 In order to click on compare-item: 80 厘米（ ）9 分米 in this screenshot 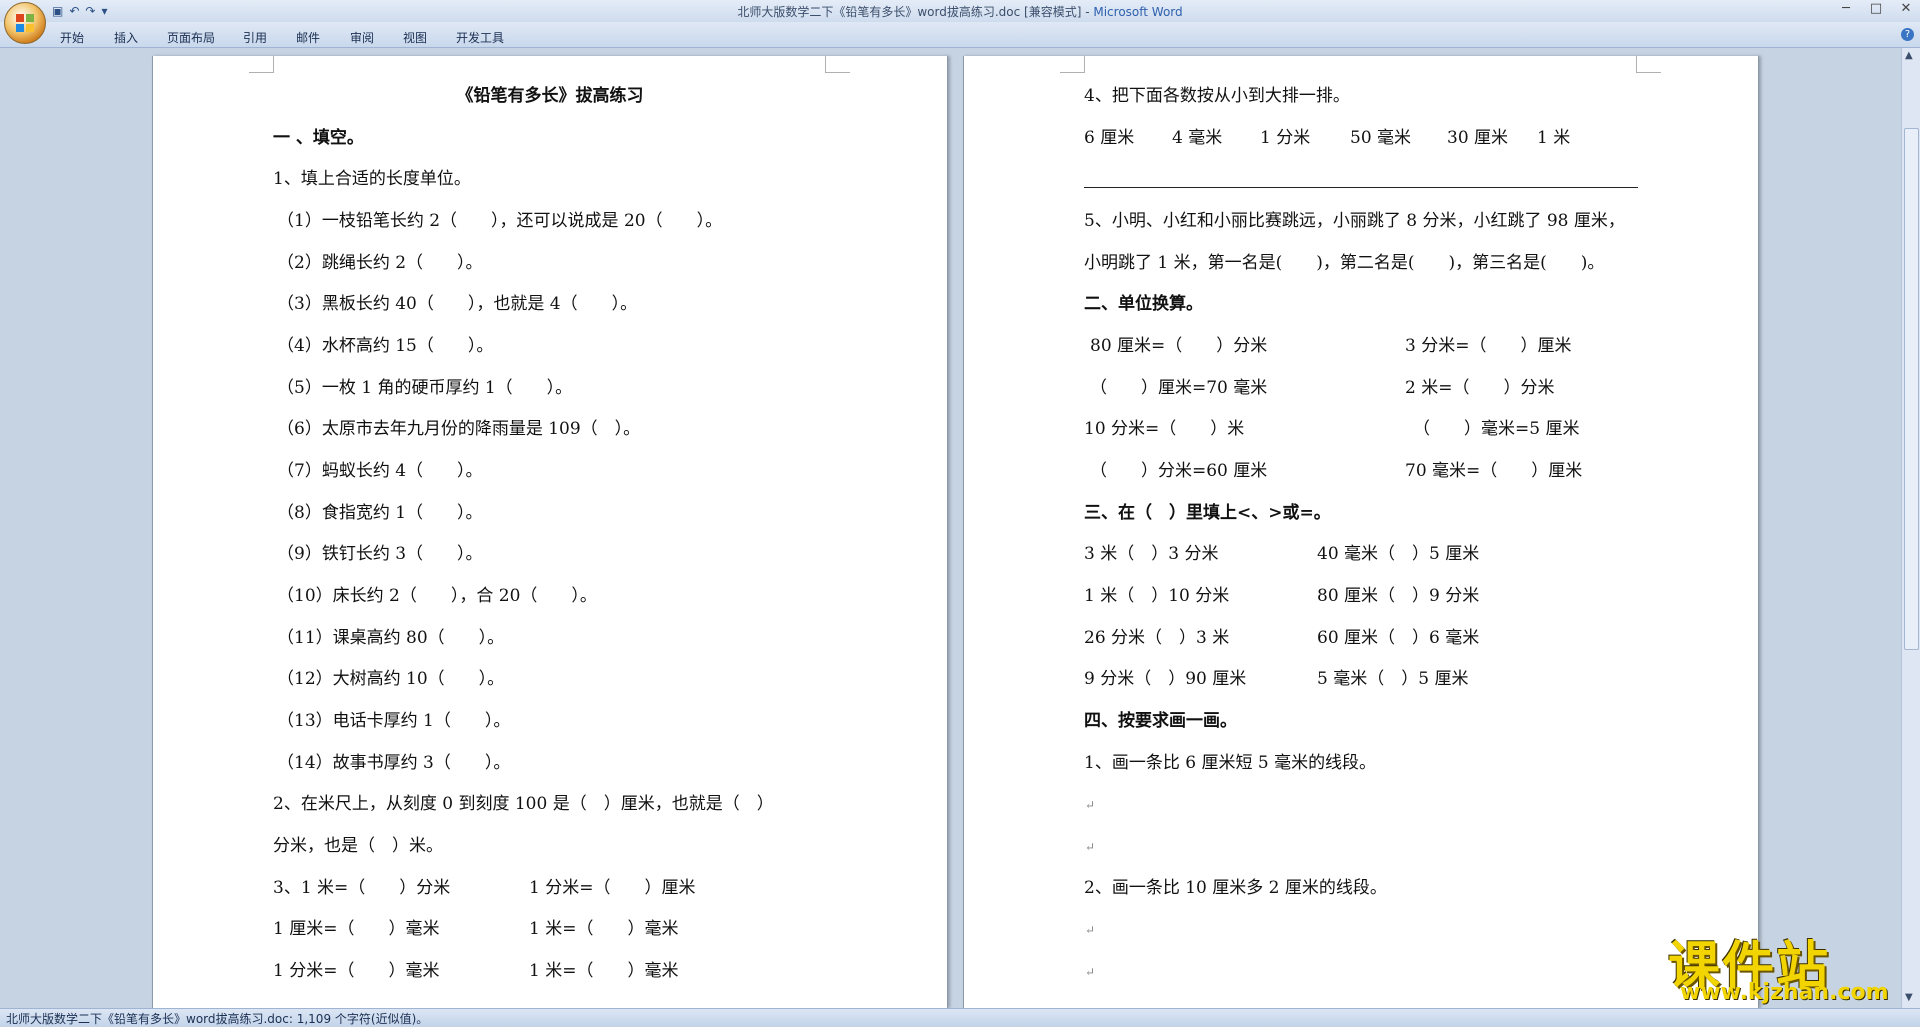, I will do `click(1398, 596)`.